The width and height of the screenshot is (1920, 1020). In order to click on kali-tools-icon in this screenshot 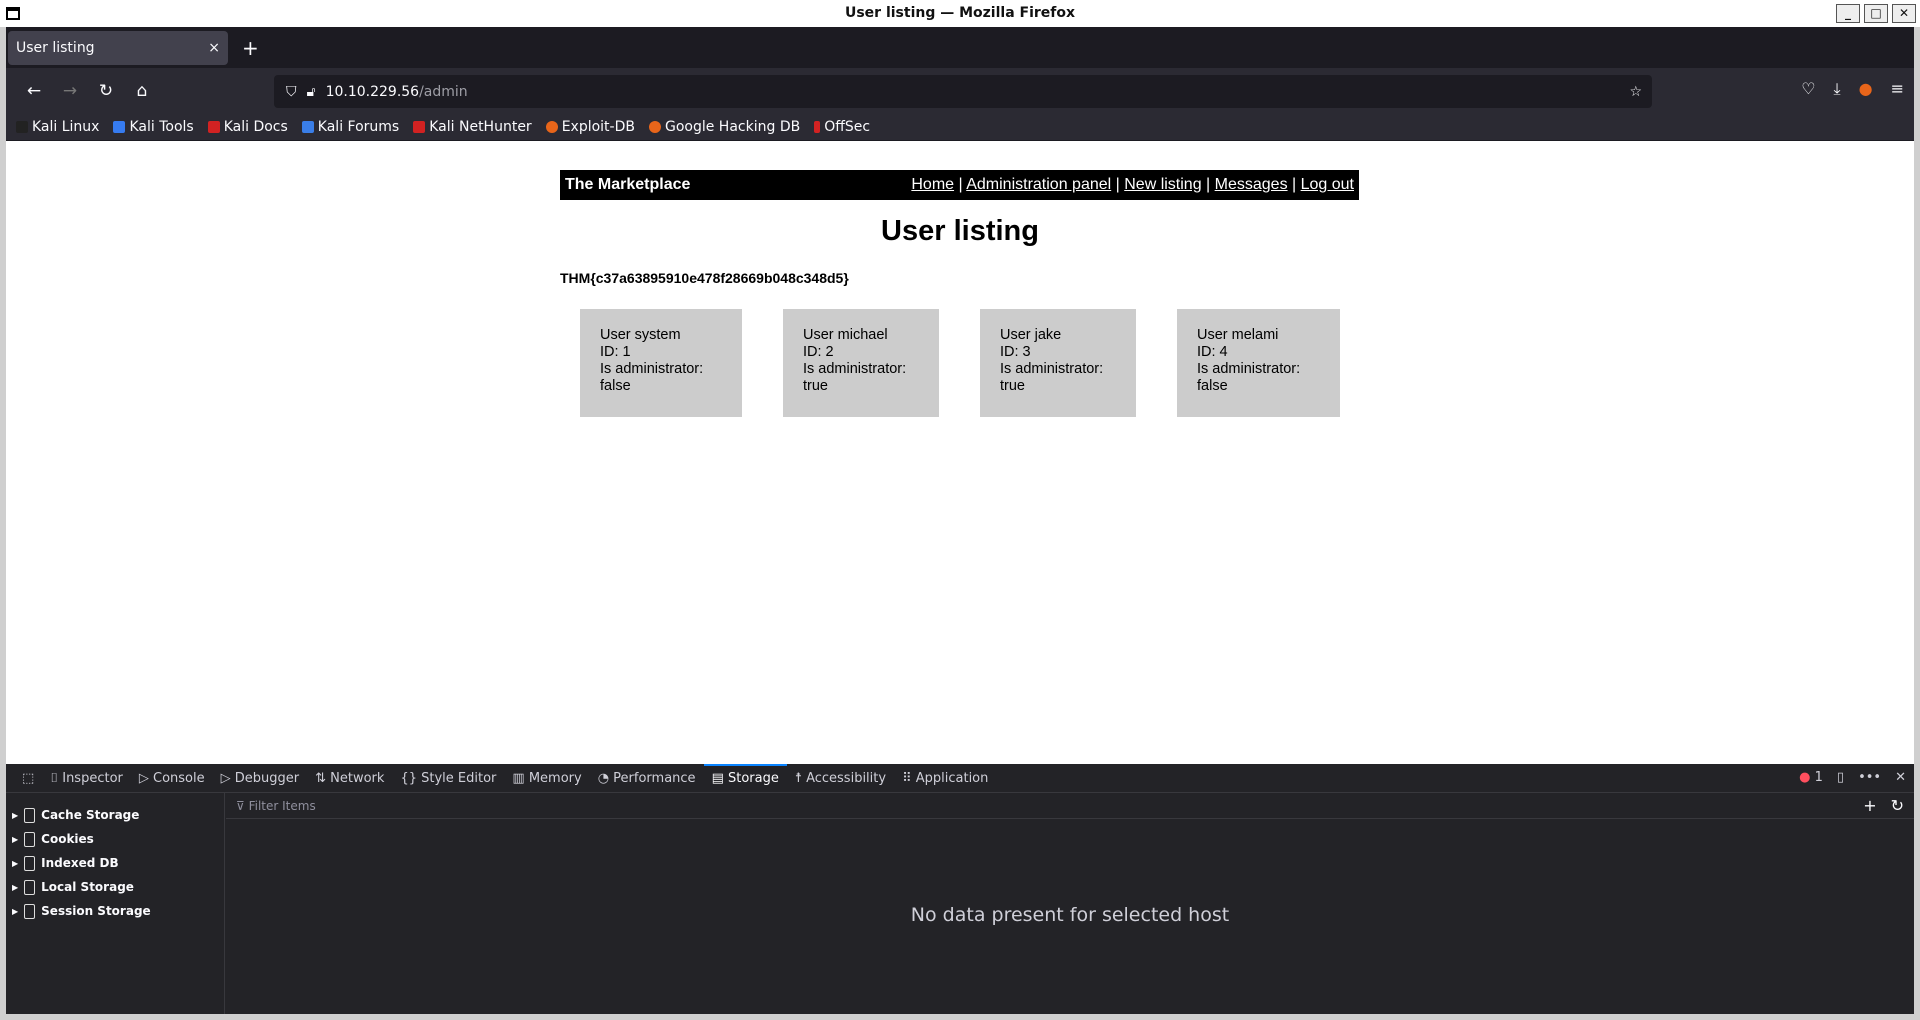, I will do `click(119, 126)`.